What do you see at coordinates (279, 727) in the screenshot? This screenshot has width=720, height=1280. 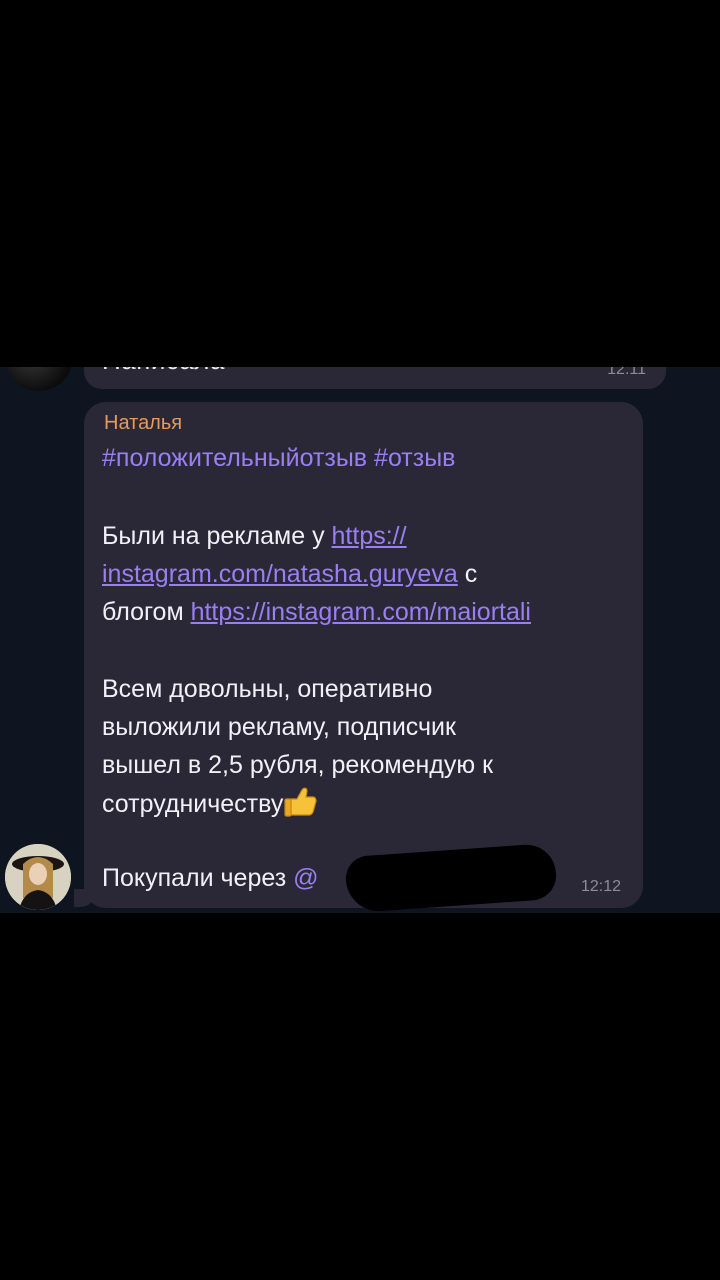 I see `text: выложили рекламу, подписчик` at bounding box center [279, 727].